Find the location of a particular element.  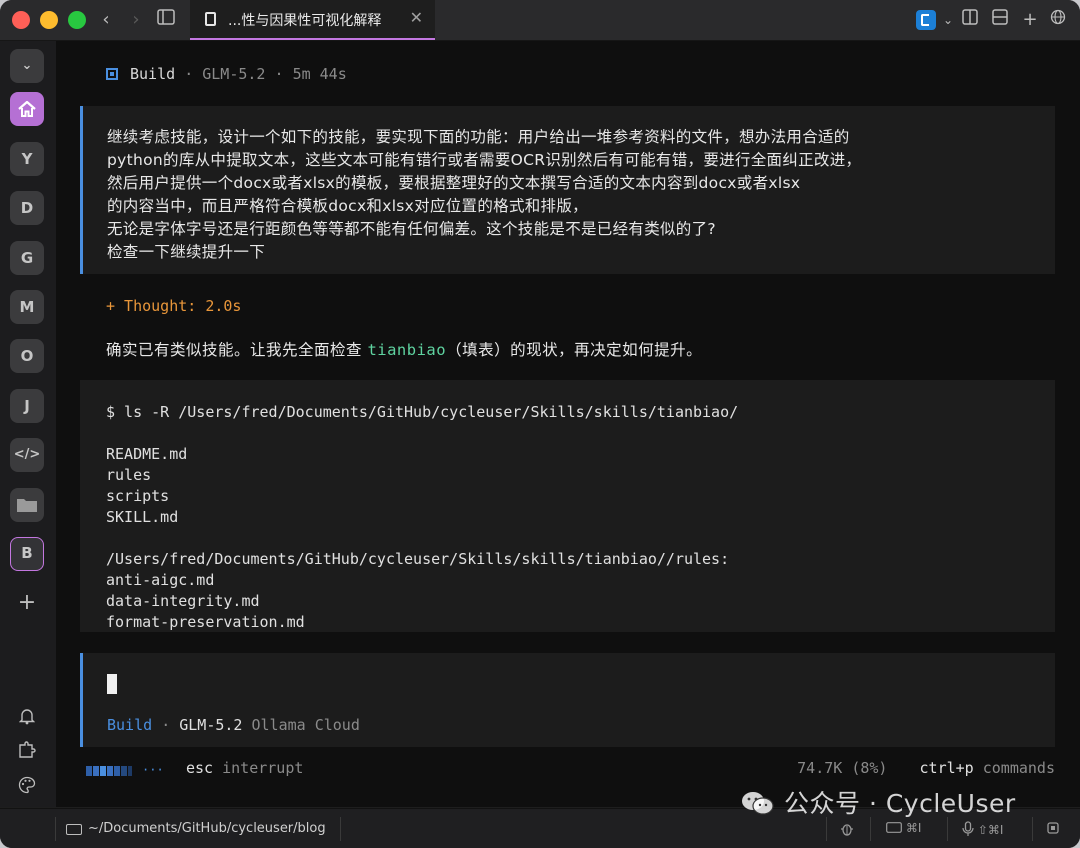

home-button is located at coordinates (27, 109).